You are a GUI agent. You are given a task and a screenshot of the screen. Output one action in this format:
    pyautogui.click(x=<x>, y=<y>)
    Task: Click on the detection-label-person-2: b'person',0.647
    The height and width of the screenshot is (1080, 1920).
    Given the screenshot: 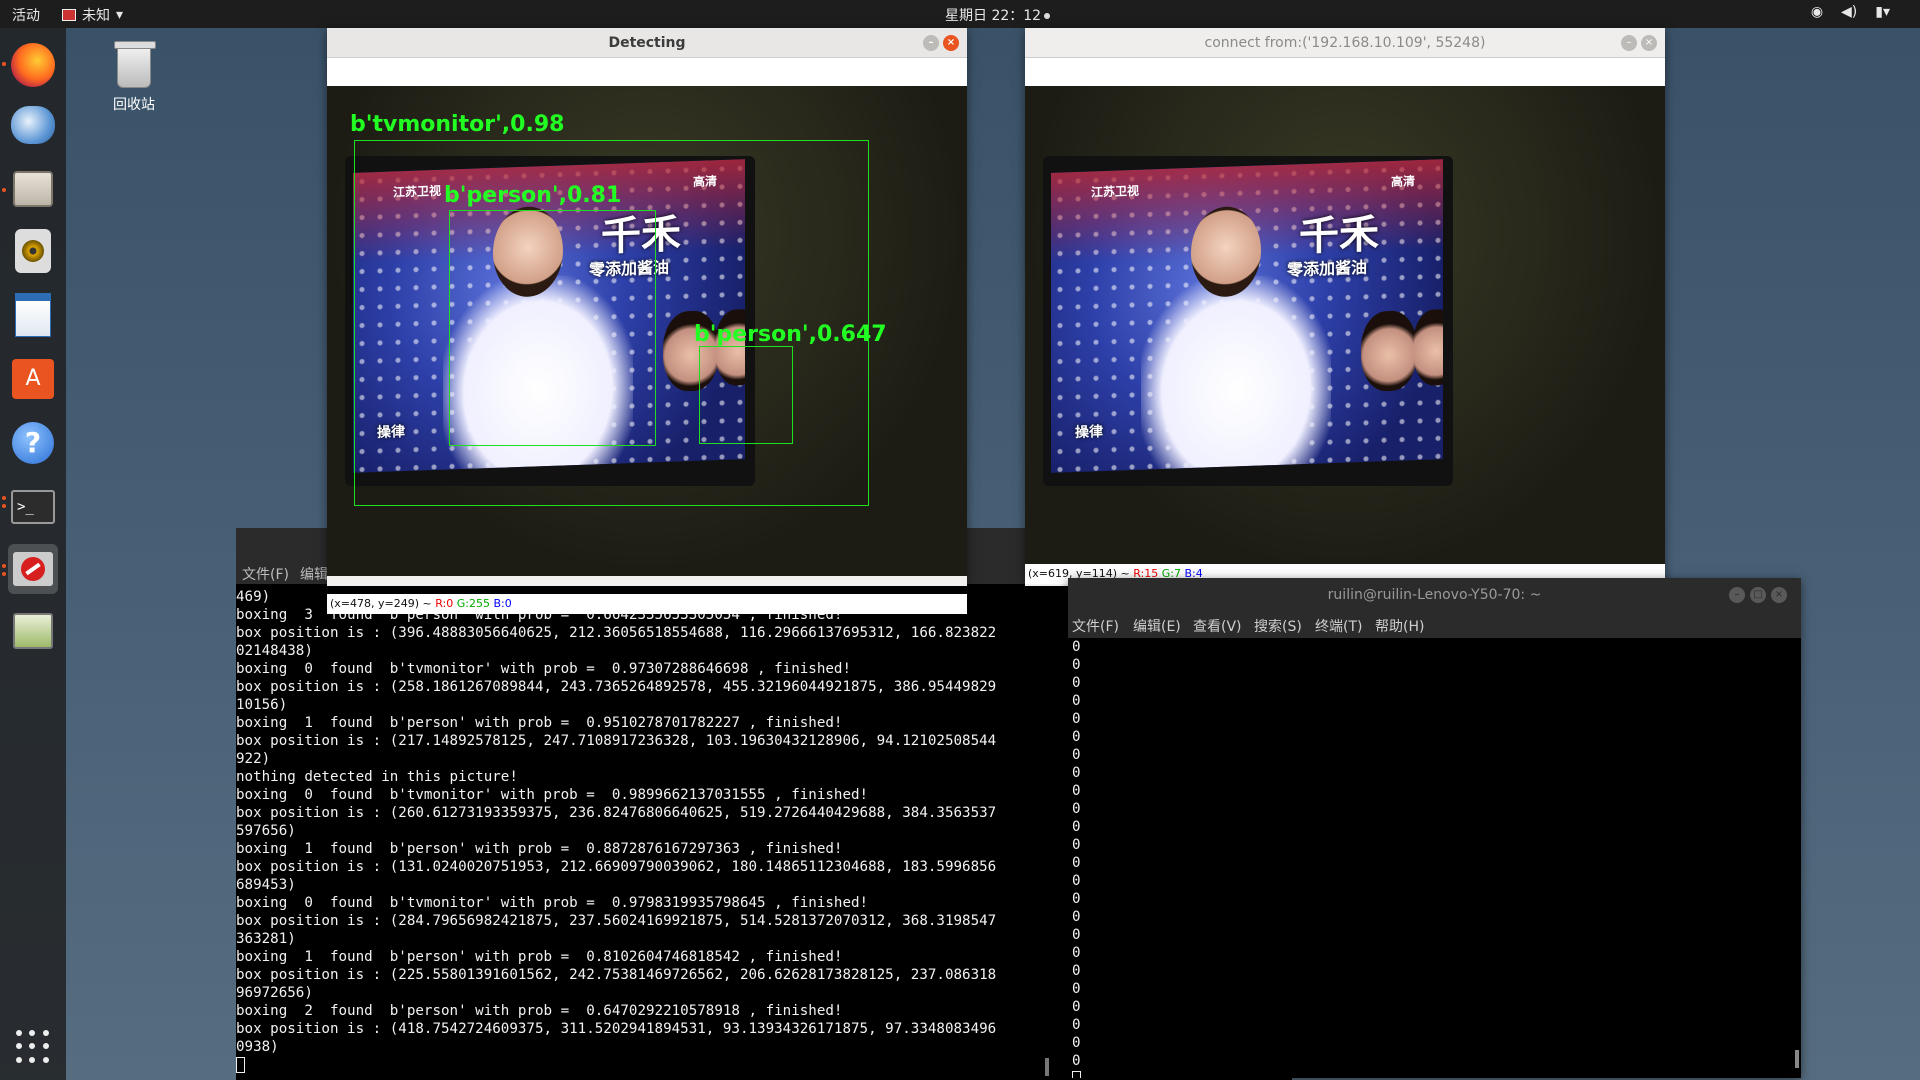 What is the action you would take?
    pyautogui.click(x=790, y=334)
    